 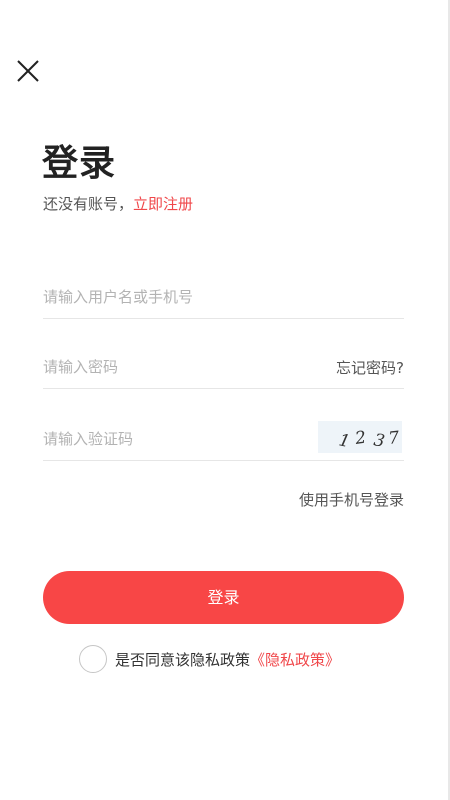 I want to click on agree-radio, so click(x=93, y=659).